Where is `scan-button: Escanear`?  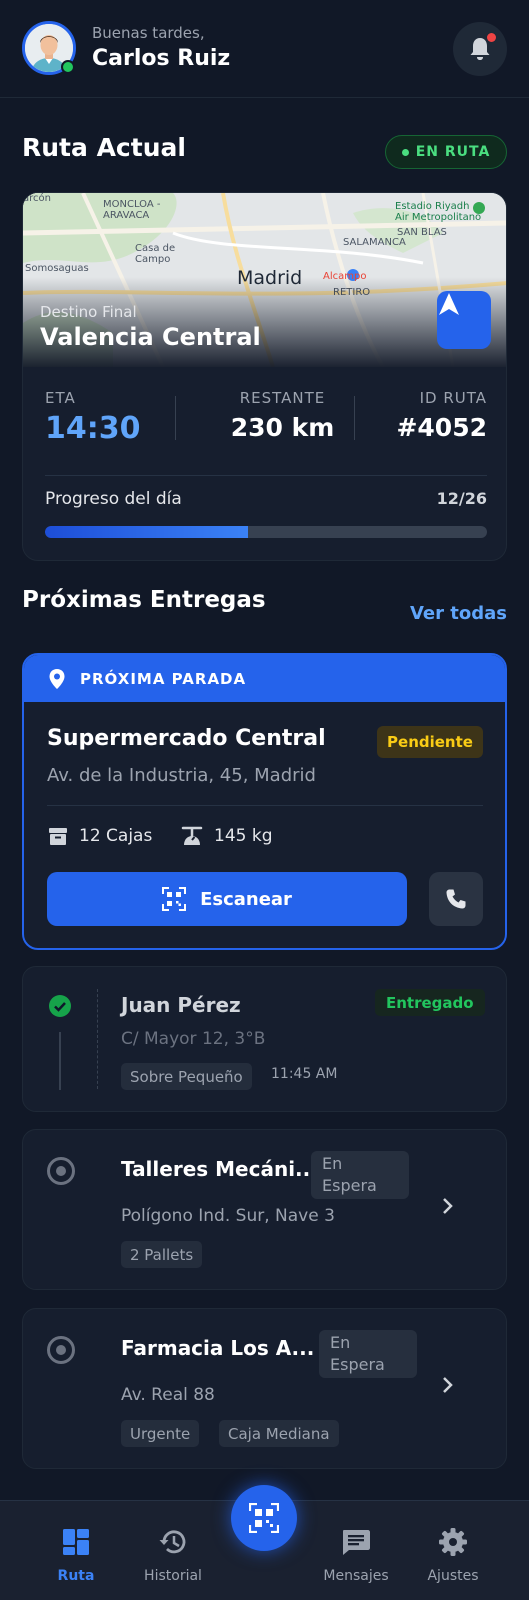 scan-button: Escanear is located at coordinates (227, 899).